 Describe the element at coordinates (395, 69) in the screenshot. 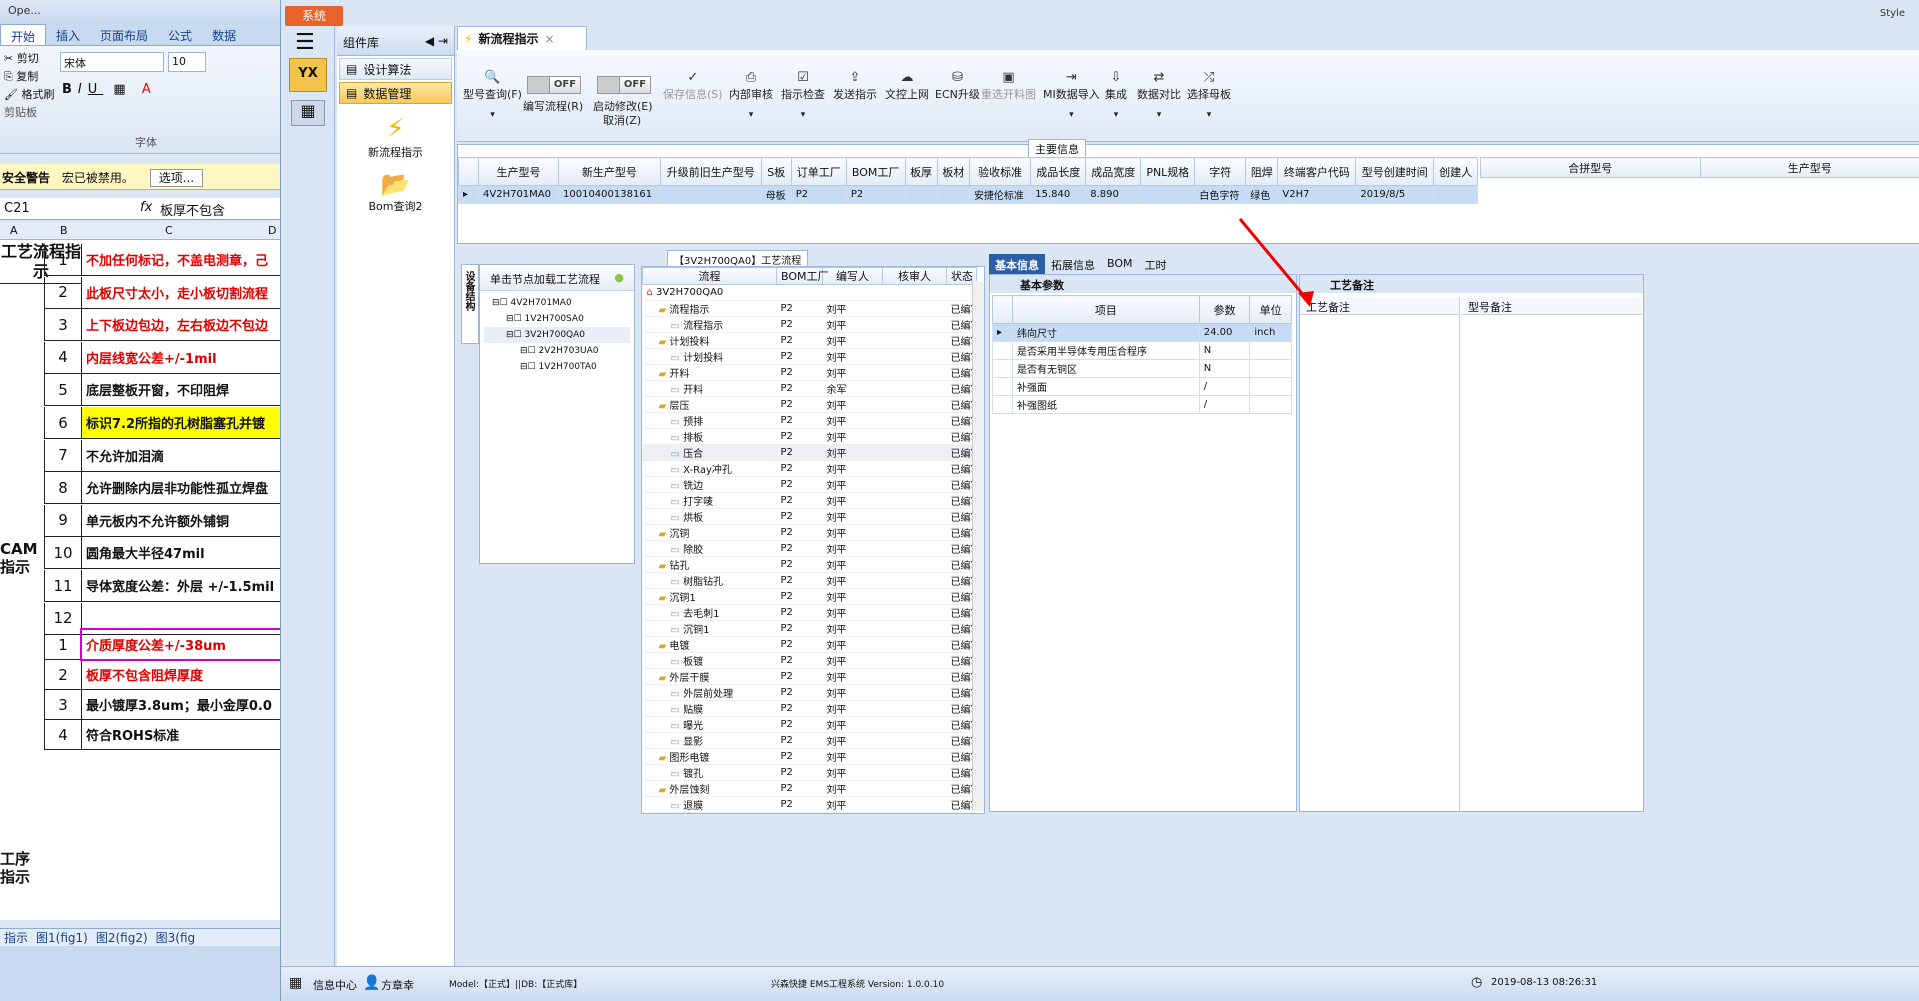

I see `design-algo-item: ▤ 设计算法` at that location.